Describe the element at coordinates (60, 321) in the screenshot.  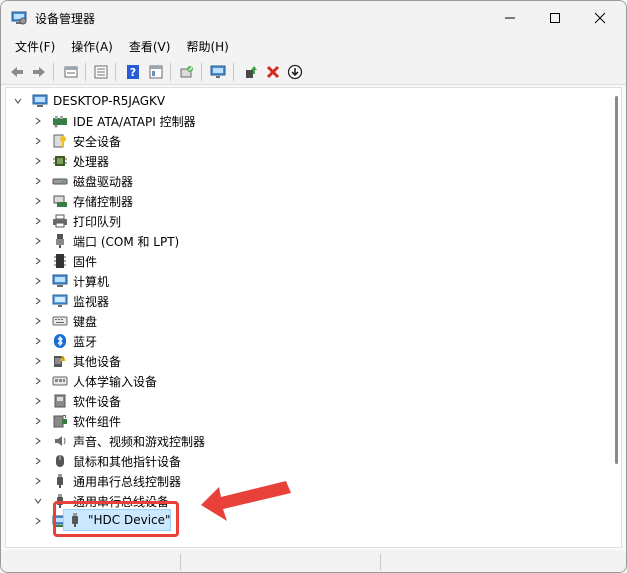
I see `keyboard-icon` at that location.